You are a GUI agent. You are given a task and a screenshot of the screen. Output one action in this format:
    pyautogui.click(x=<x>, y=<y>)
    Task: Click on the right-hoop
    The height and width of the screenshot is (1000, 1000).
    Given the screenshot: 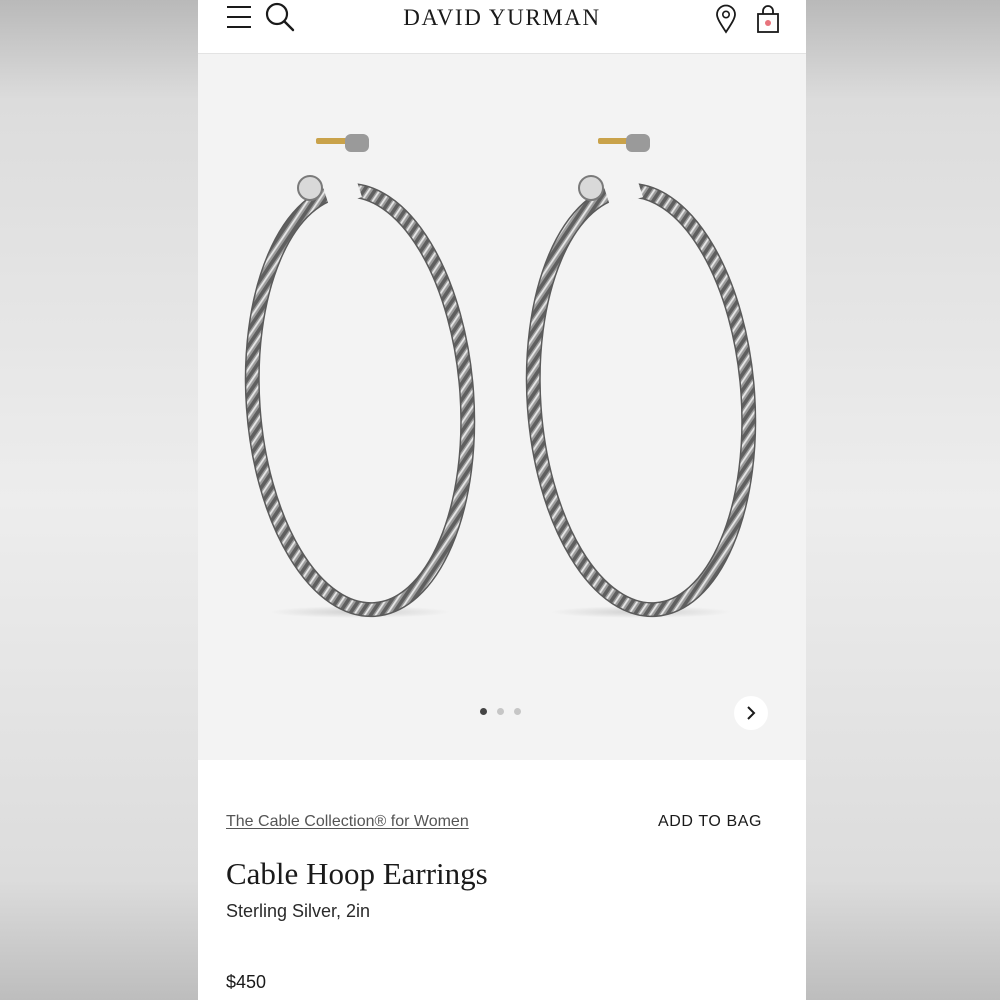 What is the action you would take?
    pyautogui.click(x=641, y=374)
    